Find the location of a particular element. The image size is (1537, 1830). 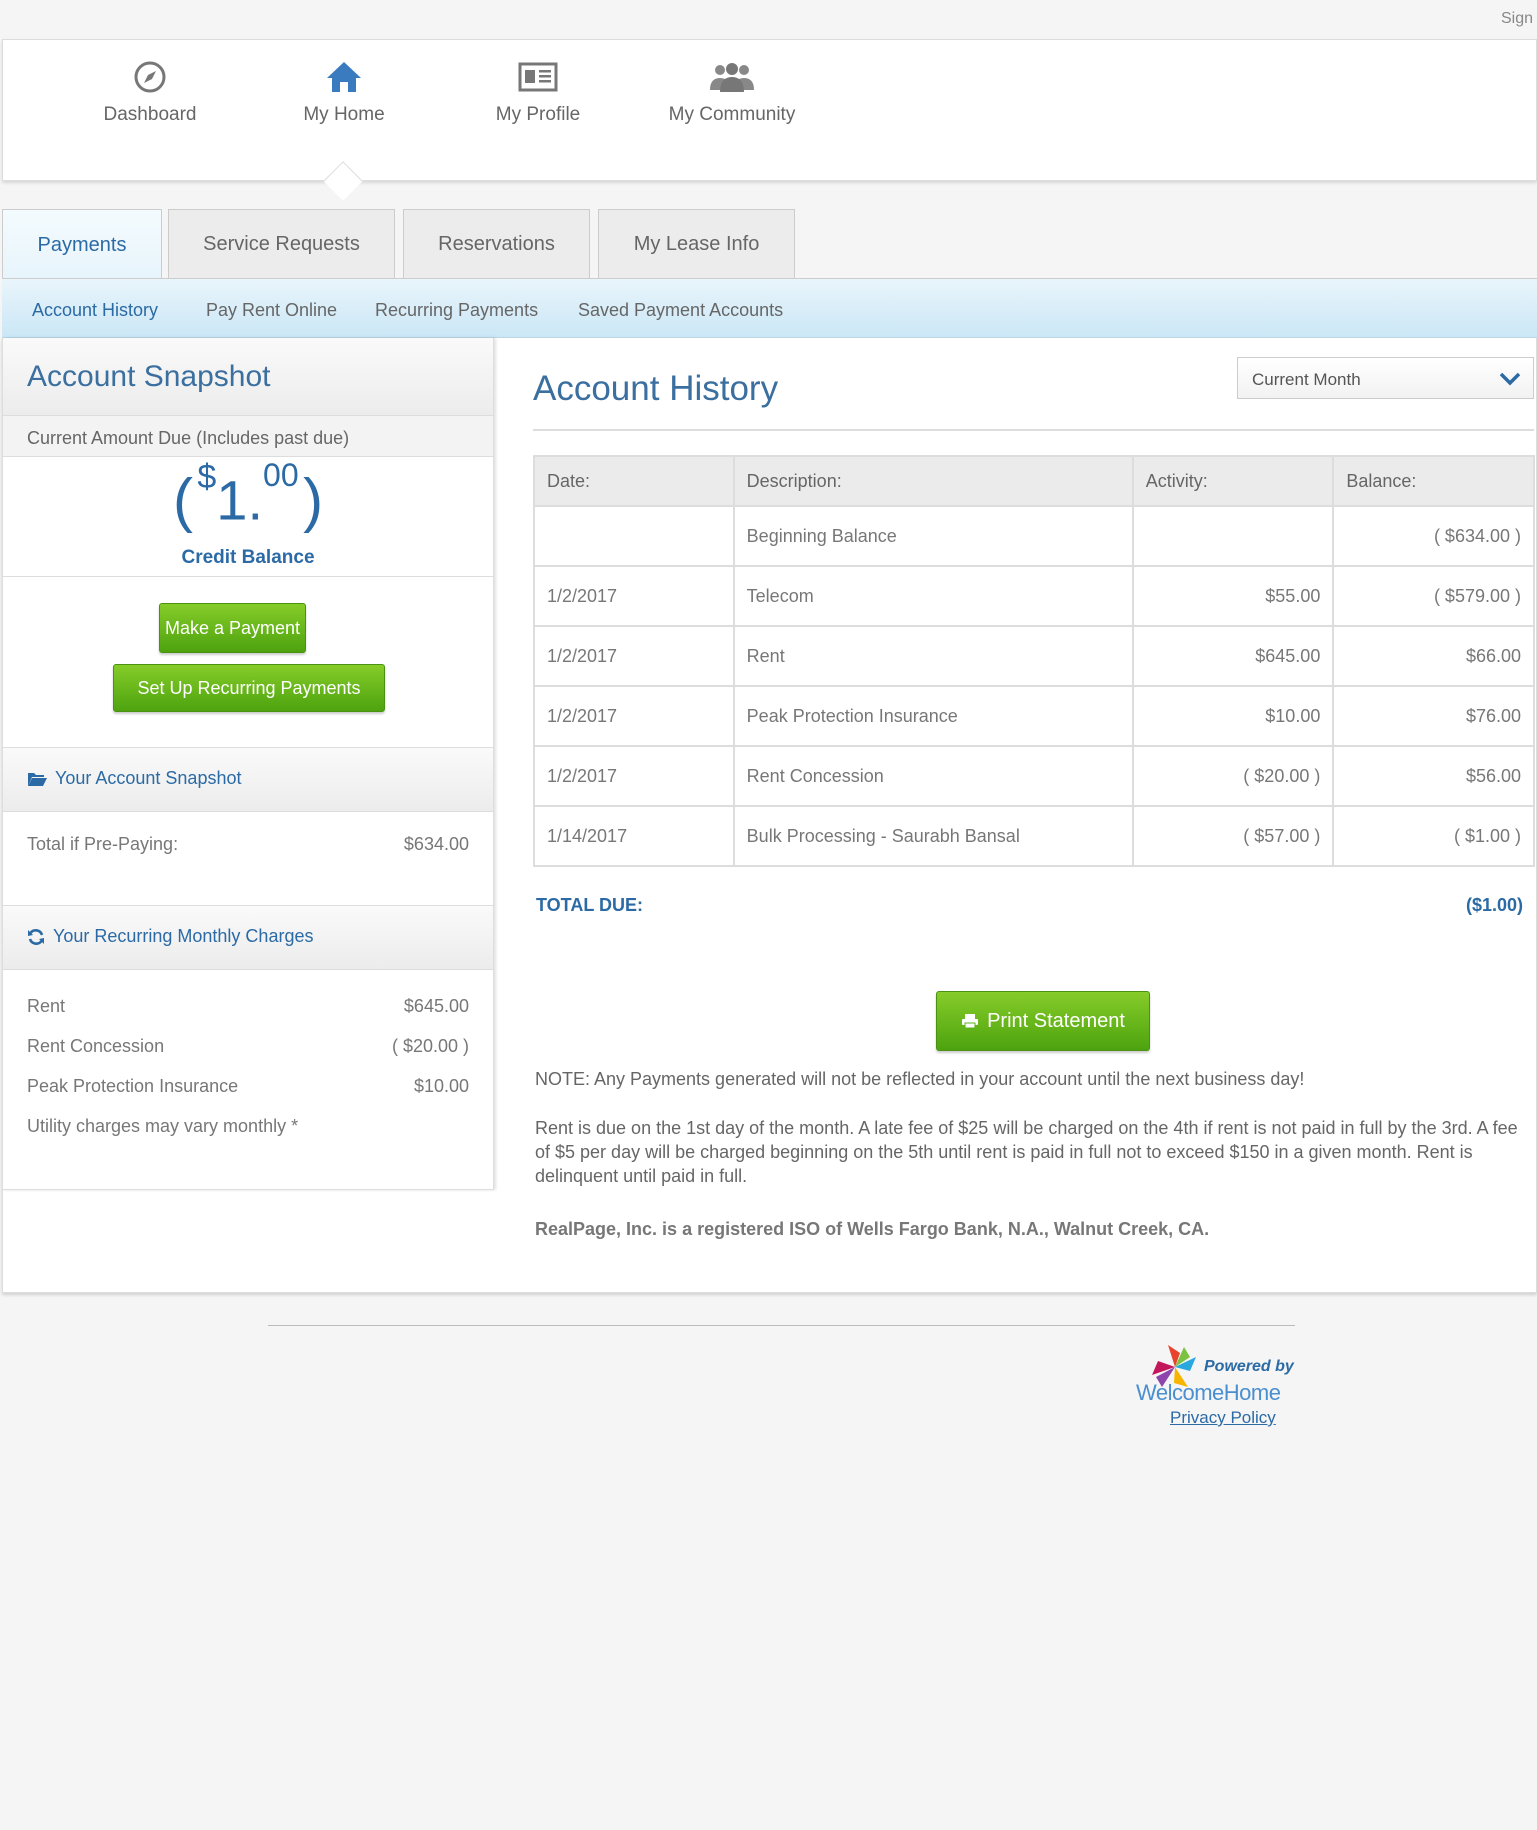

charge-label: Rent is located at coordinates (46, 1006).